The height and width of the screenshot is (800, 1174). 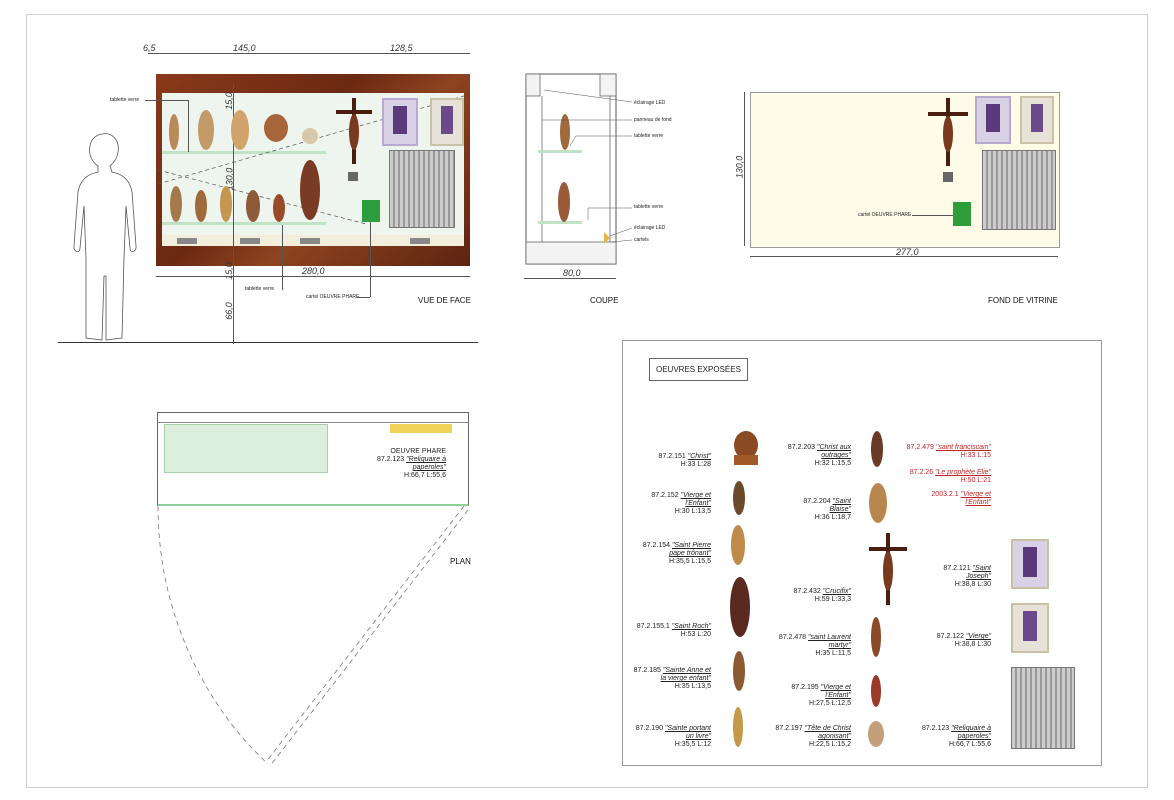 What do you see at coordinates (572, 273) in the screenshot?
I see `coupe-width: 80,0` at bounding box center [572, 273].